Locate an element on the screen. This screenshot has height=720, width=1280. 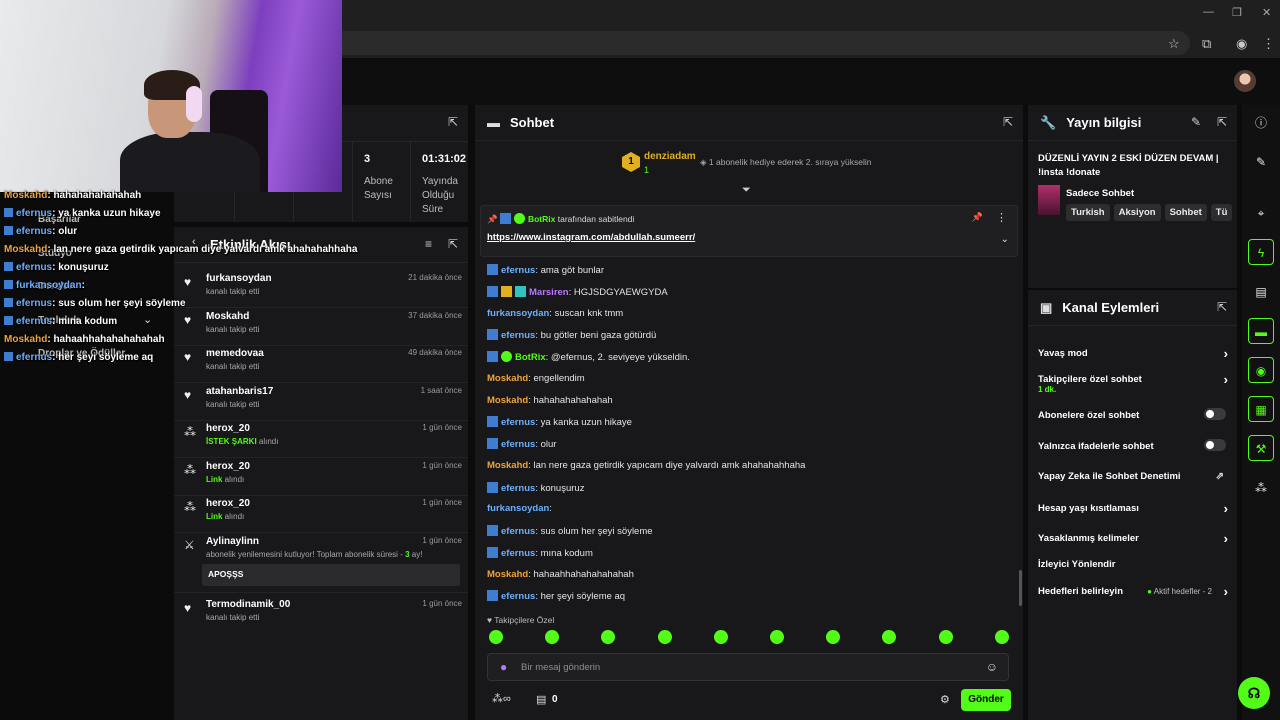
stream-duration-value: 01:31:02 is located at coordinates (444, 159).